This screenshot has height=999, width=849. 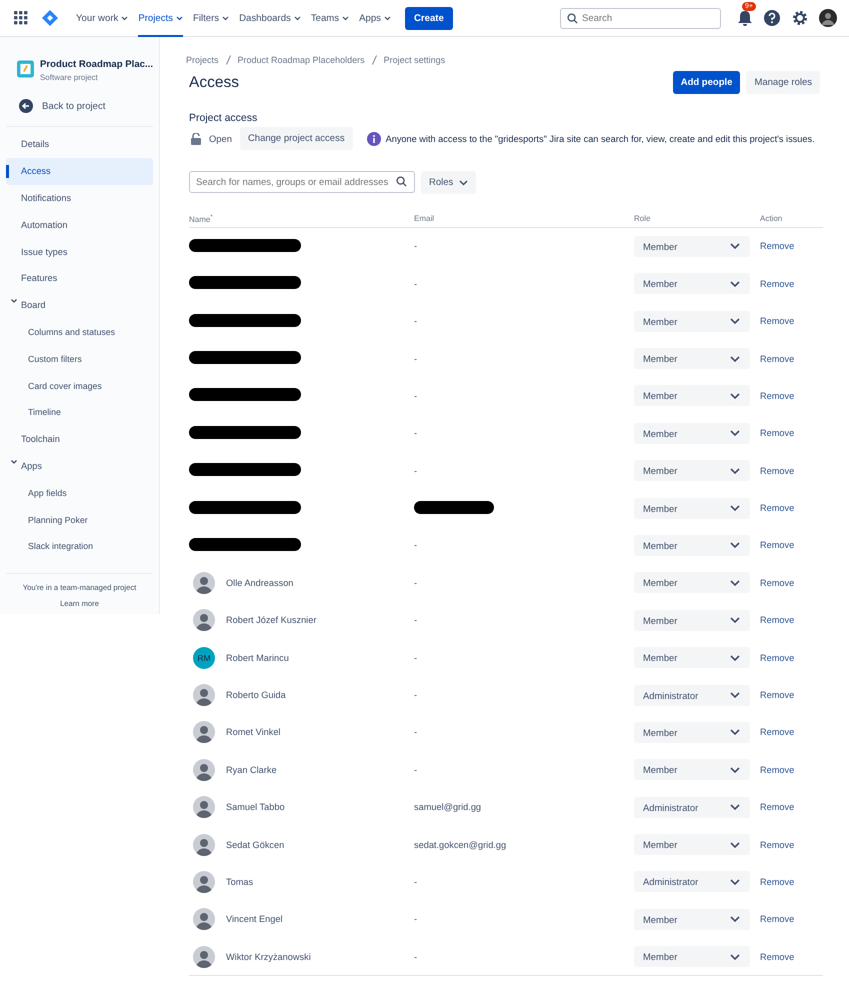 What do you see at coordinates (268, 957) in the screenshot?
I see `member-name: Wiktor Krzyżanowski` at bounding box center [268, 957].